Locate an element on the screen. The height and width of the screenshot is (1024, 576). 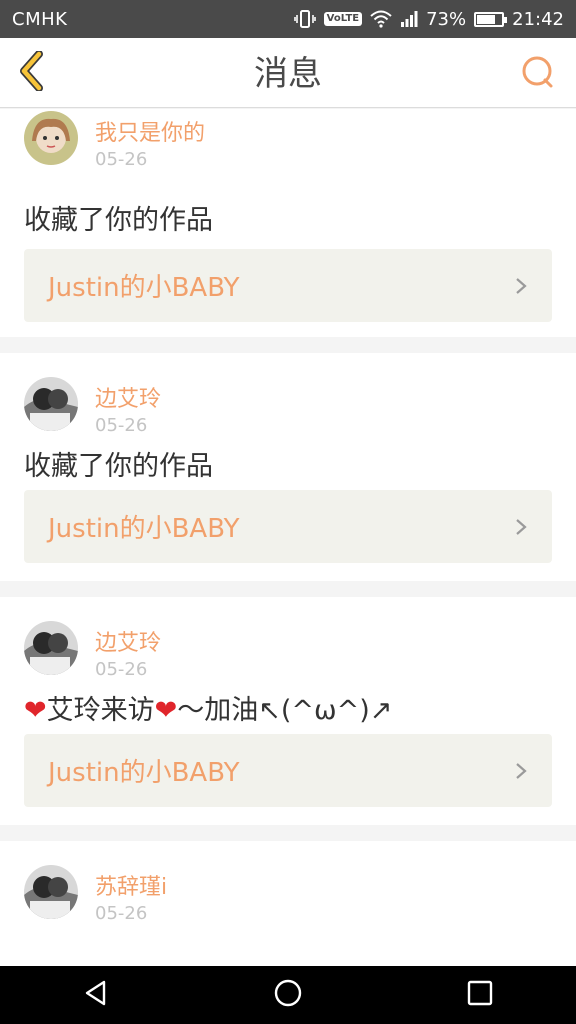
nav-recents-button is located at coordinates (480, 995).